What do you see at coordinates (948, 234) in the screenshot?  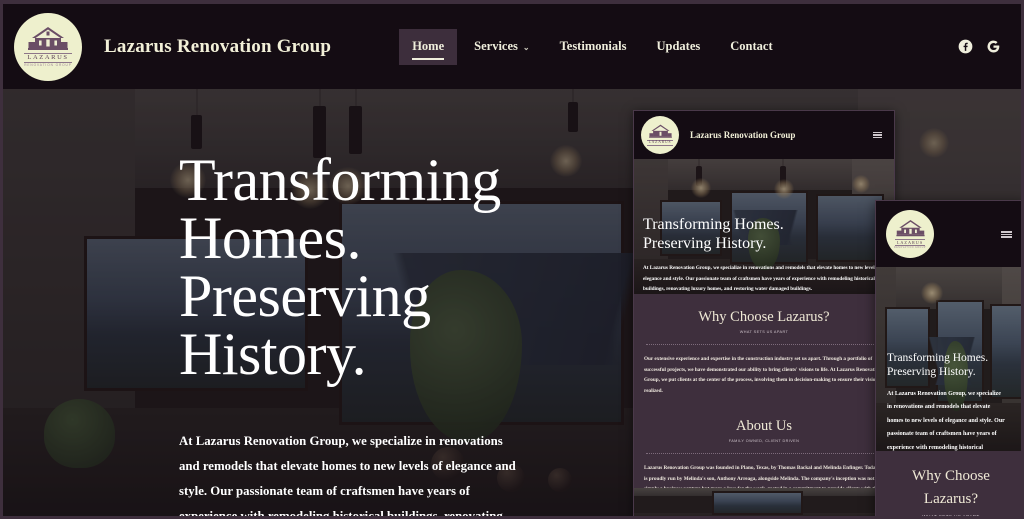 I see `mobile-preview-header: LAZARUS RENOVATION GROUP` at bounding box center [948, 234].